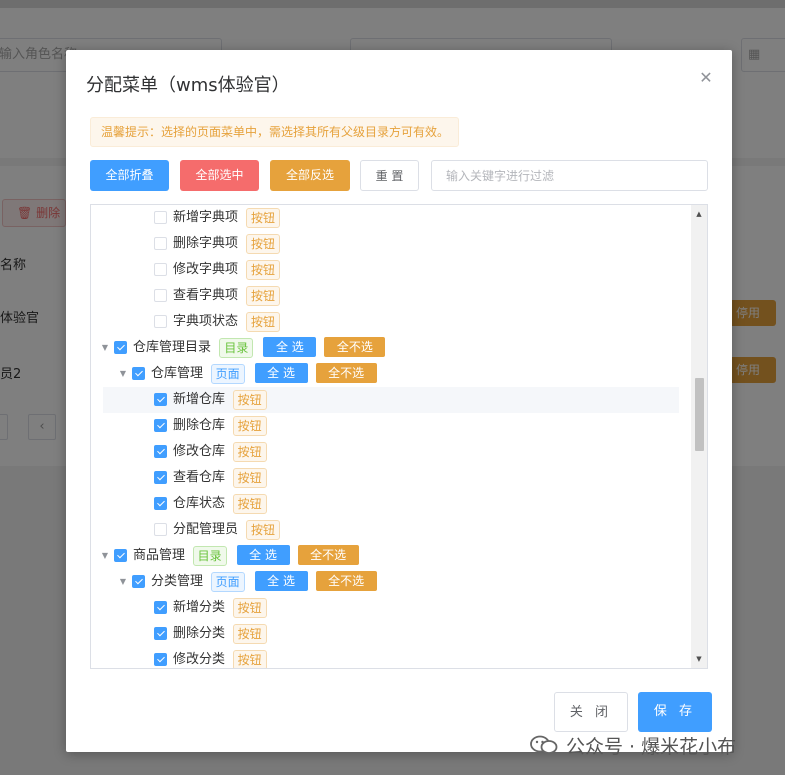 The height and width of the screenshot is (775, 785). What do you see at coordinates (274, 132) in the screenshot?
I see `tip-alert: 温馨提示：选择的页面菜单中，需选择其所有父级目录方可有效。` at bounding box center [274, 132].